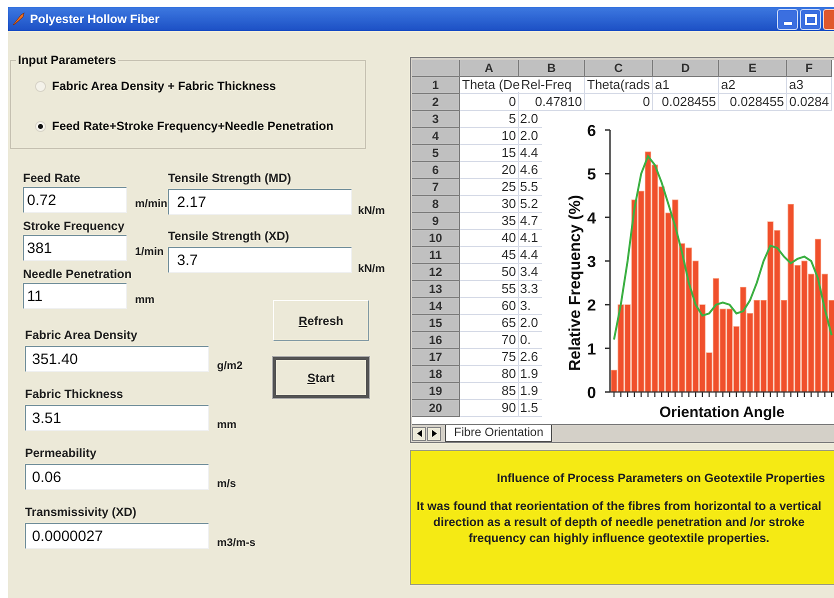 The height and width of the screenshot is (598, 834). What do you see at coordinates (75, 248) in the screenshot?
I see `input-field: 381` at bounding box center [75, 248].